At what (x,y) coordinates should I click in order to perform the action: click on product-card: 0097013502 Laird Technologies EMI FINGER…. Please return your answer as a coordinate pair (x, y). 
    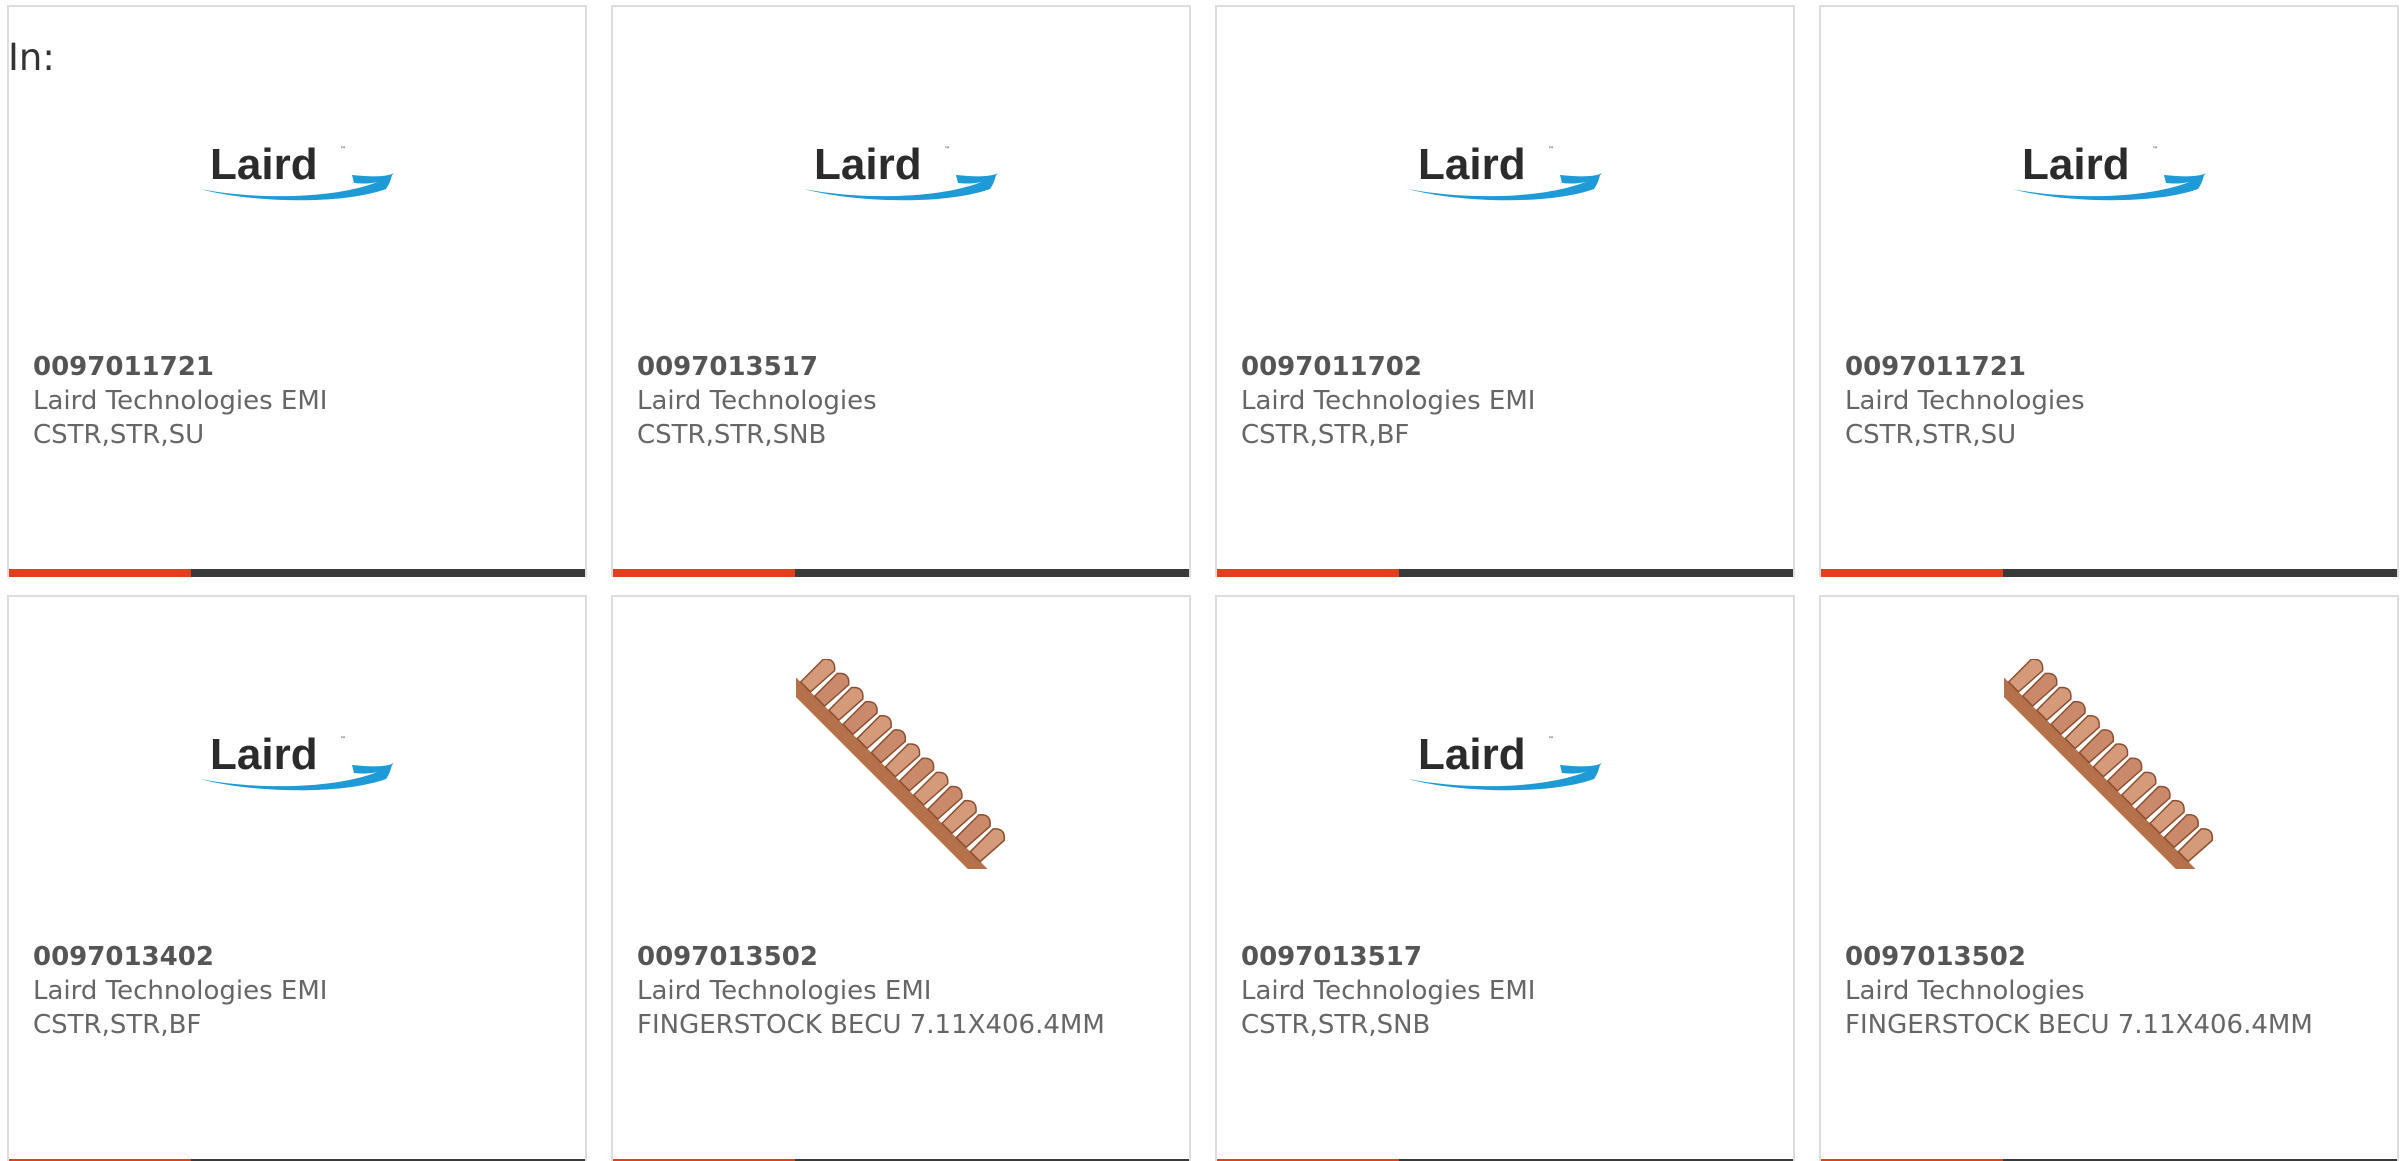
    Looking at the image, I should click on (901, 878).